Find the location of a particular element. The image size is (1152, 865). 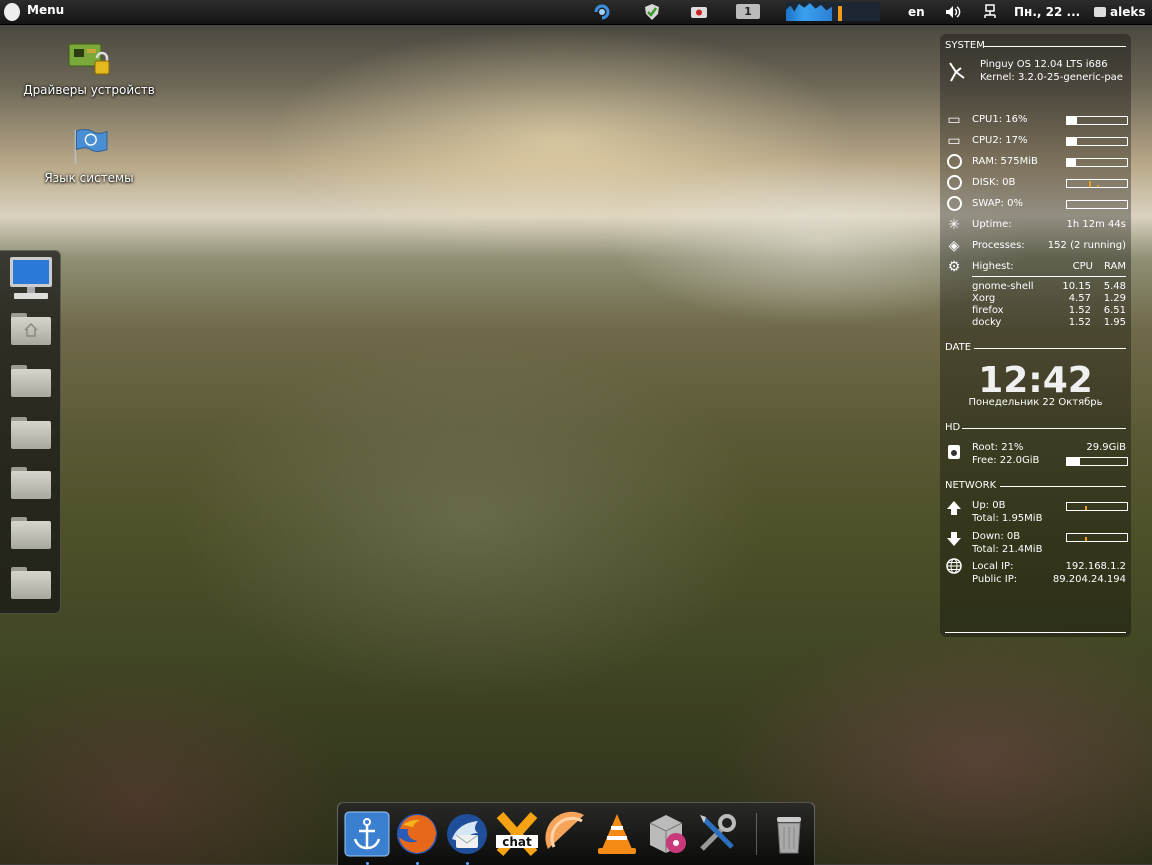

net-up-graph is located at coordinates (1097, 506).